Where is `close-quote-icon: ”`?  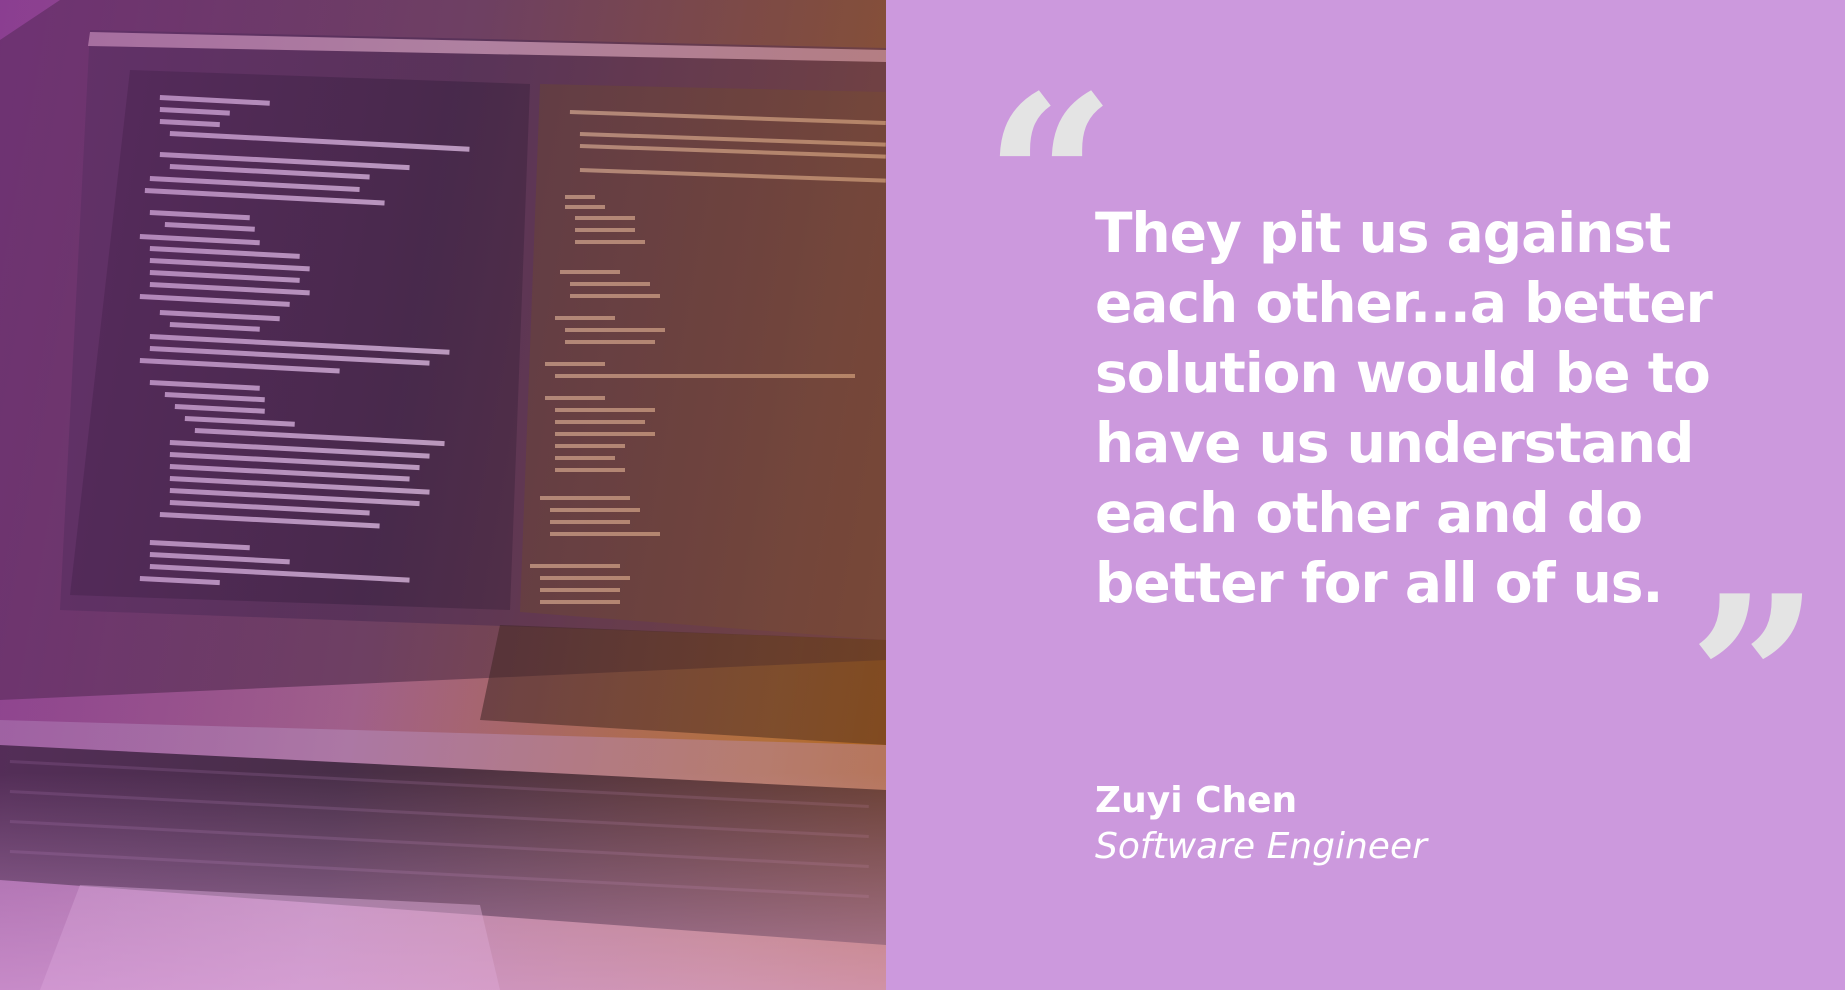
close-quote-icon: ” is located at coordinates (1754, 681).